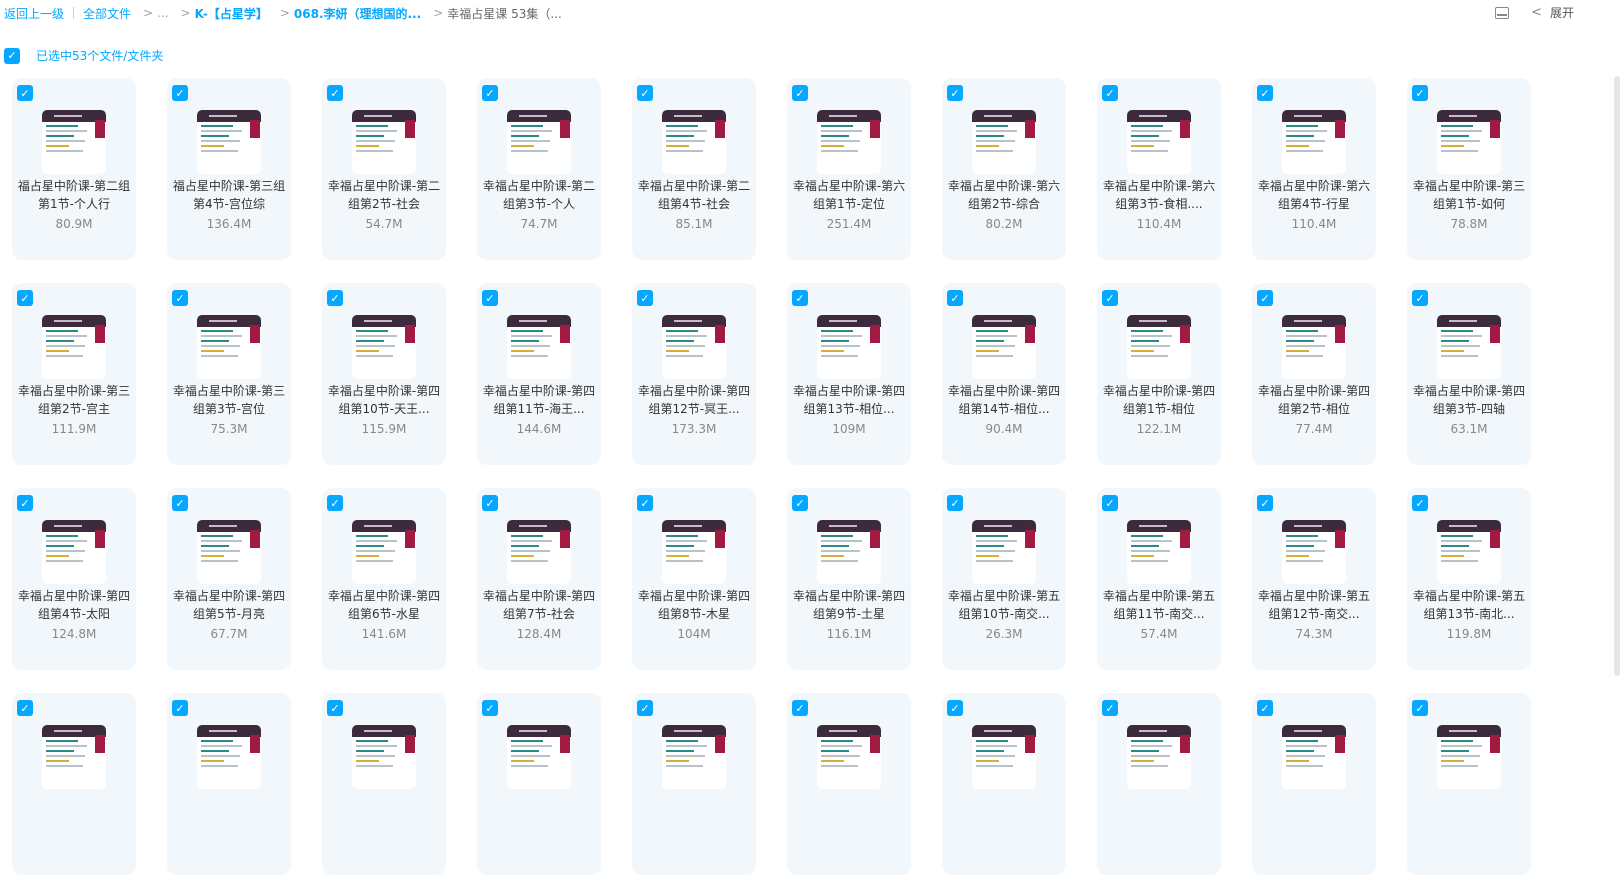 The image size is (1620, 875). I want to click on file-card: ✓ 幸福占星中阶课-第四组第10节-天王... 115.9M, so click(384, 374).